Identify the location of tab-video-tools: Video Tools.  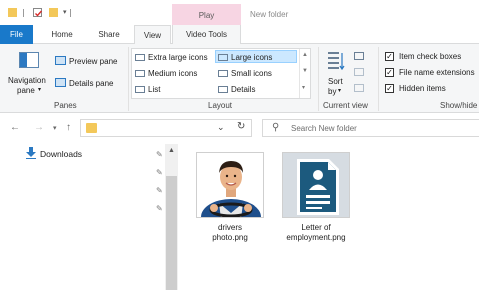
(206, 35).